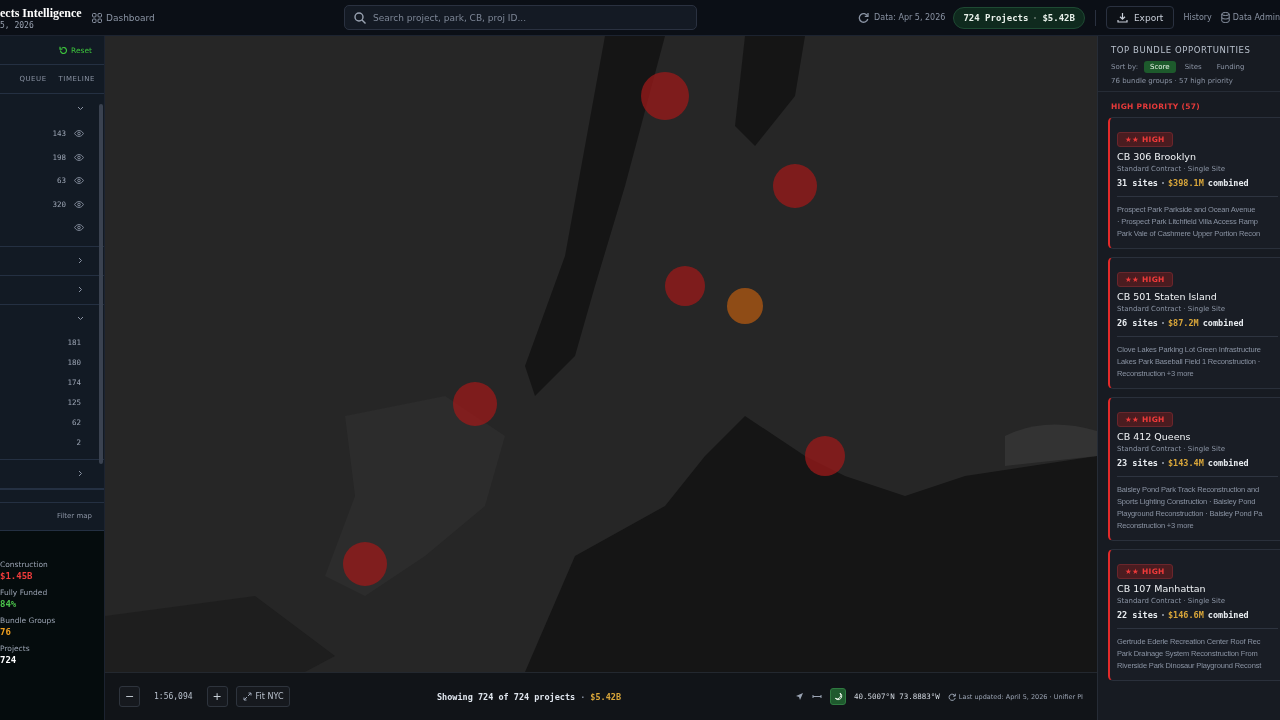  What do you see at coordinates (1157, 156) in the screenshot?
I see `card-title: CB 306 Brooklyn` at bounding box center [1157, 156].